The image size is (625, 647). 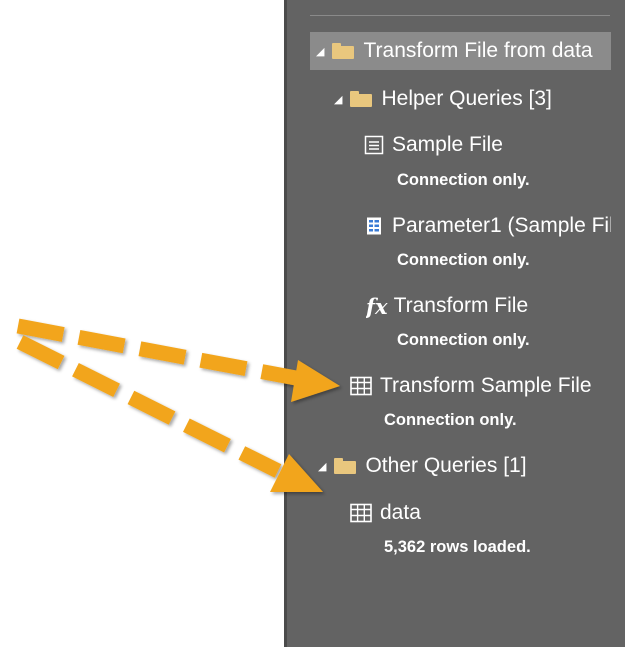 I want to click on arrow-to-other-queries, so click(x=169, y=413).